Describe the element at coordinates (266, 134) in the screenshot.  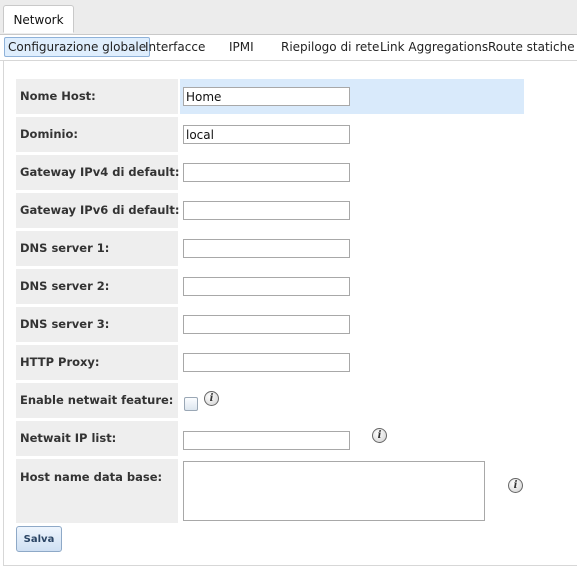
I see `domain-input` at that location.